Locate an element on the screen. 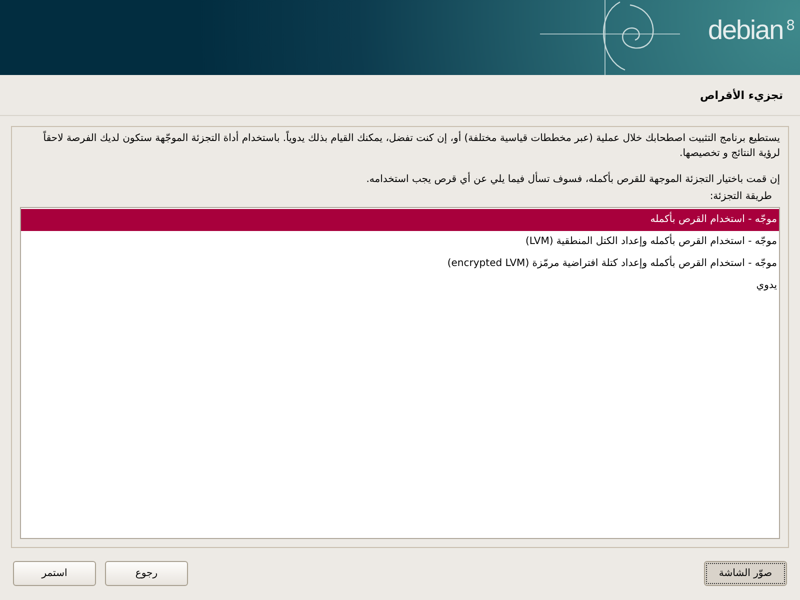 This screenshot has height=600, width=800. list-label: طريقة التجزئة: is located at coordinates (740, 197).